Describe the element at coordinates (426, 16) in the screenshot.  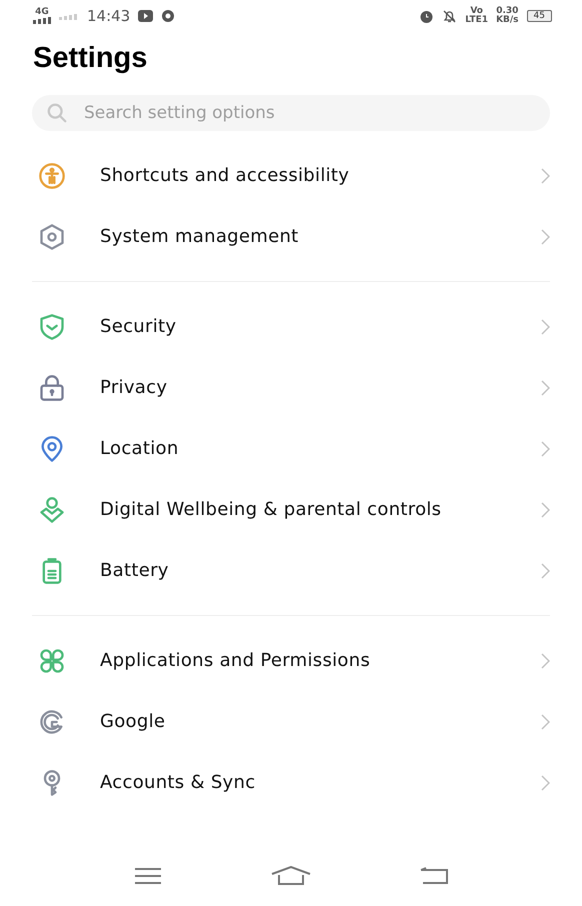
I see `alarm-icon` at that location.